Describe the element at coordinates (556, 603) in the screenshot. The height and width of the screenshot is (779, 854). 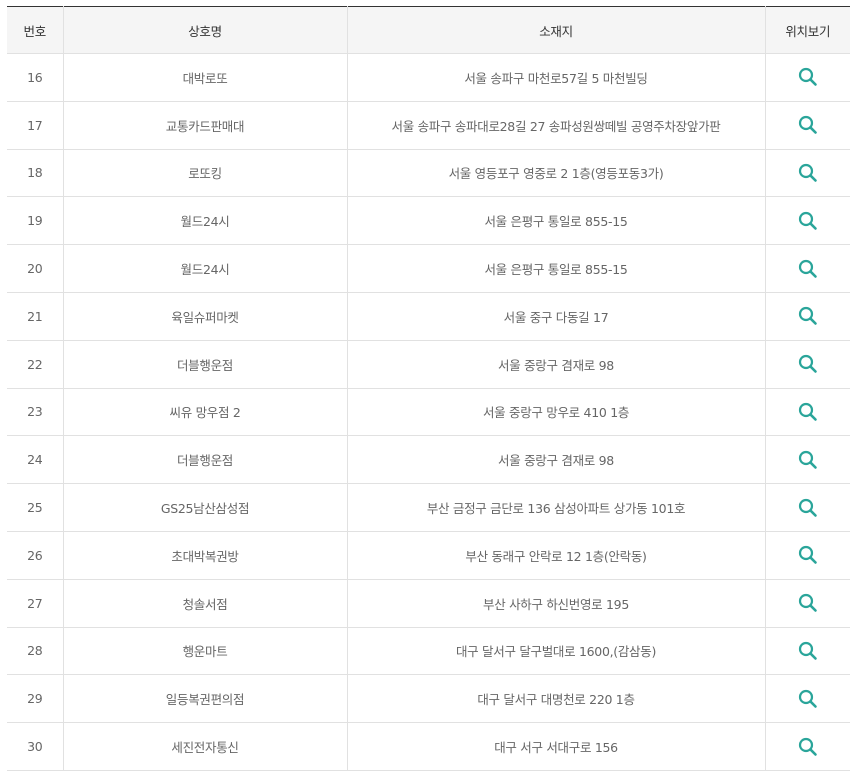
I see `store-address: 부산 사하구 하신번영로 195` at that location.